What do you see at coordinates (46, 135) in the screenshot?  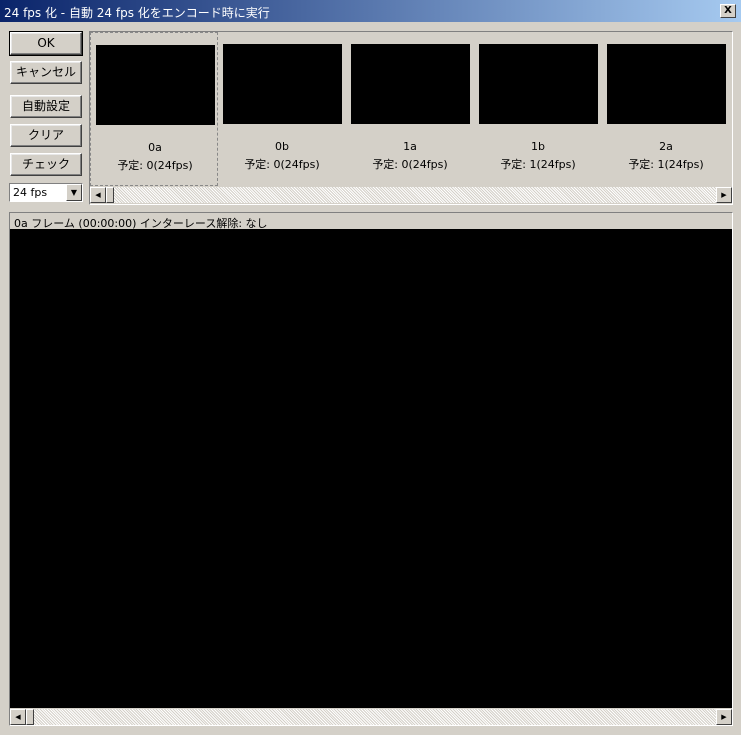 I see `clear-button: クリア` at bounding box center [46, 135].